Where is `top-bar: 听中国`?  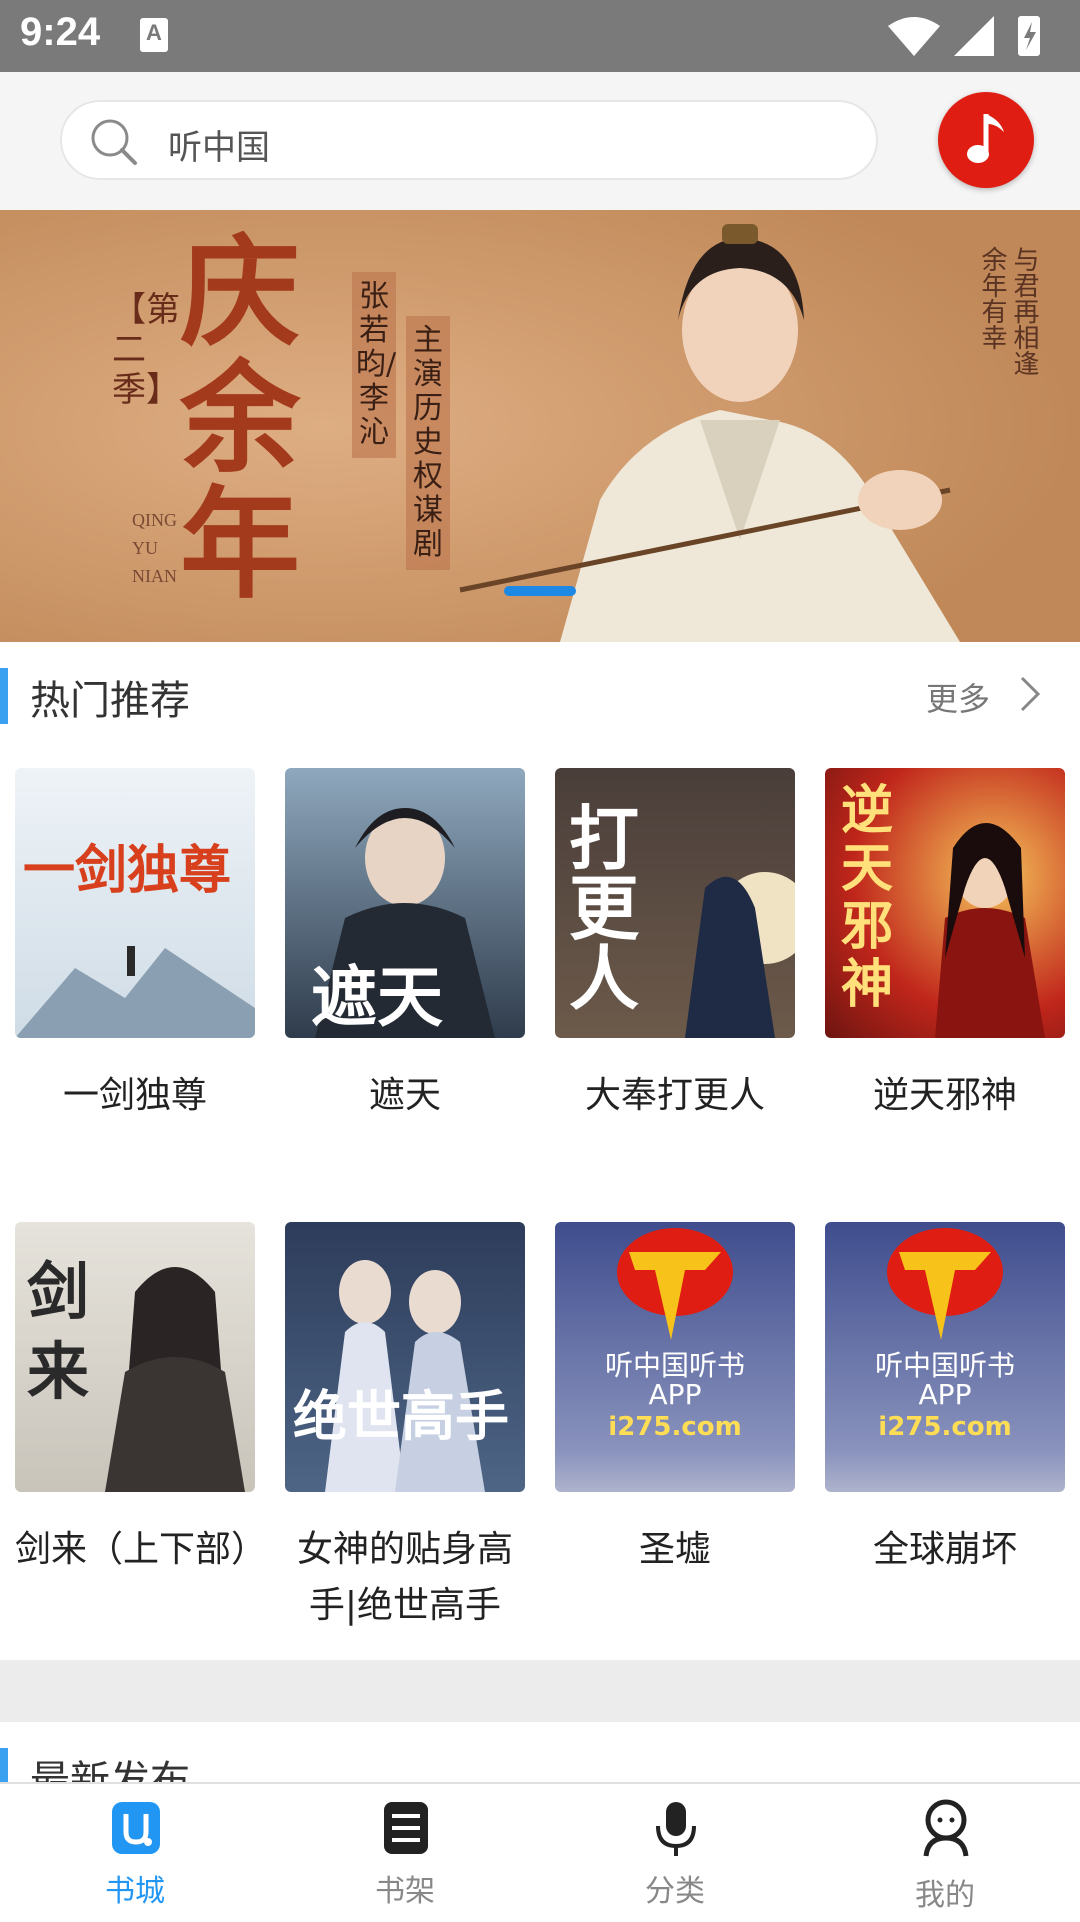 top-bar: 听中国 is located at coordinates (540, 141).